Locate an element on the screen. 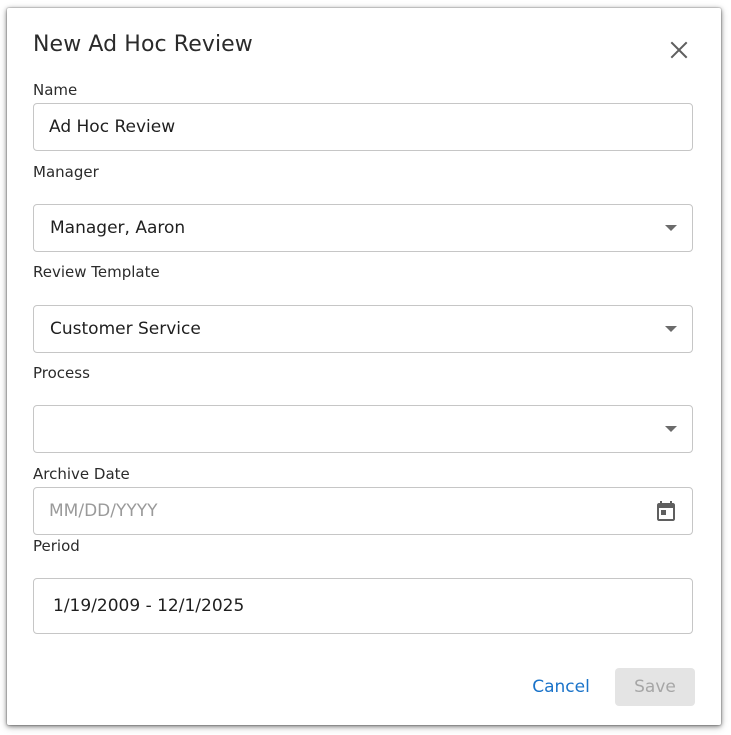  close-button is located at coordinates (679, 50).